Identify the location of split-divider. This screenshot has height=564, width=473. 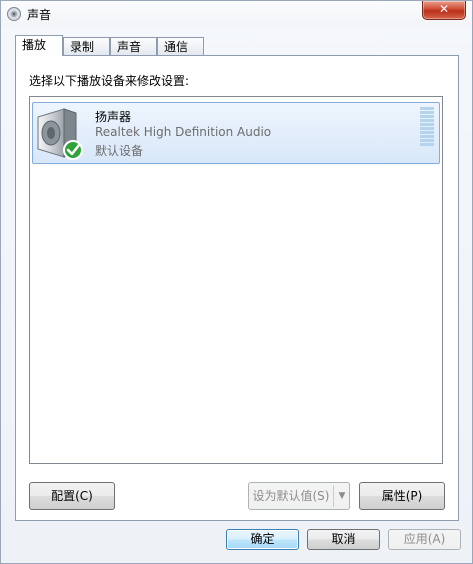
(333, 496).